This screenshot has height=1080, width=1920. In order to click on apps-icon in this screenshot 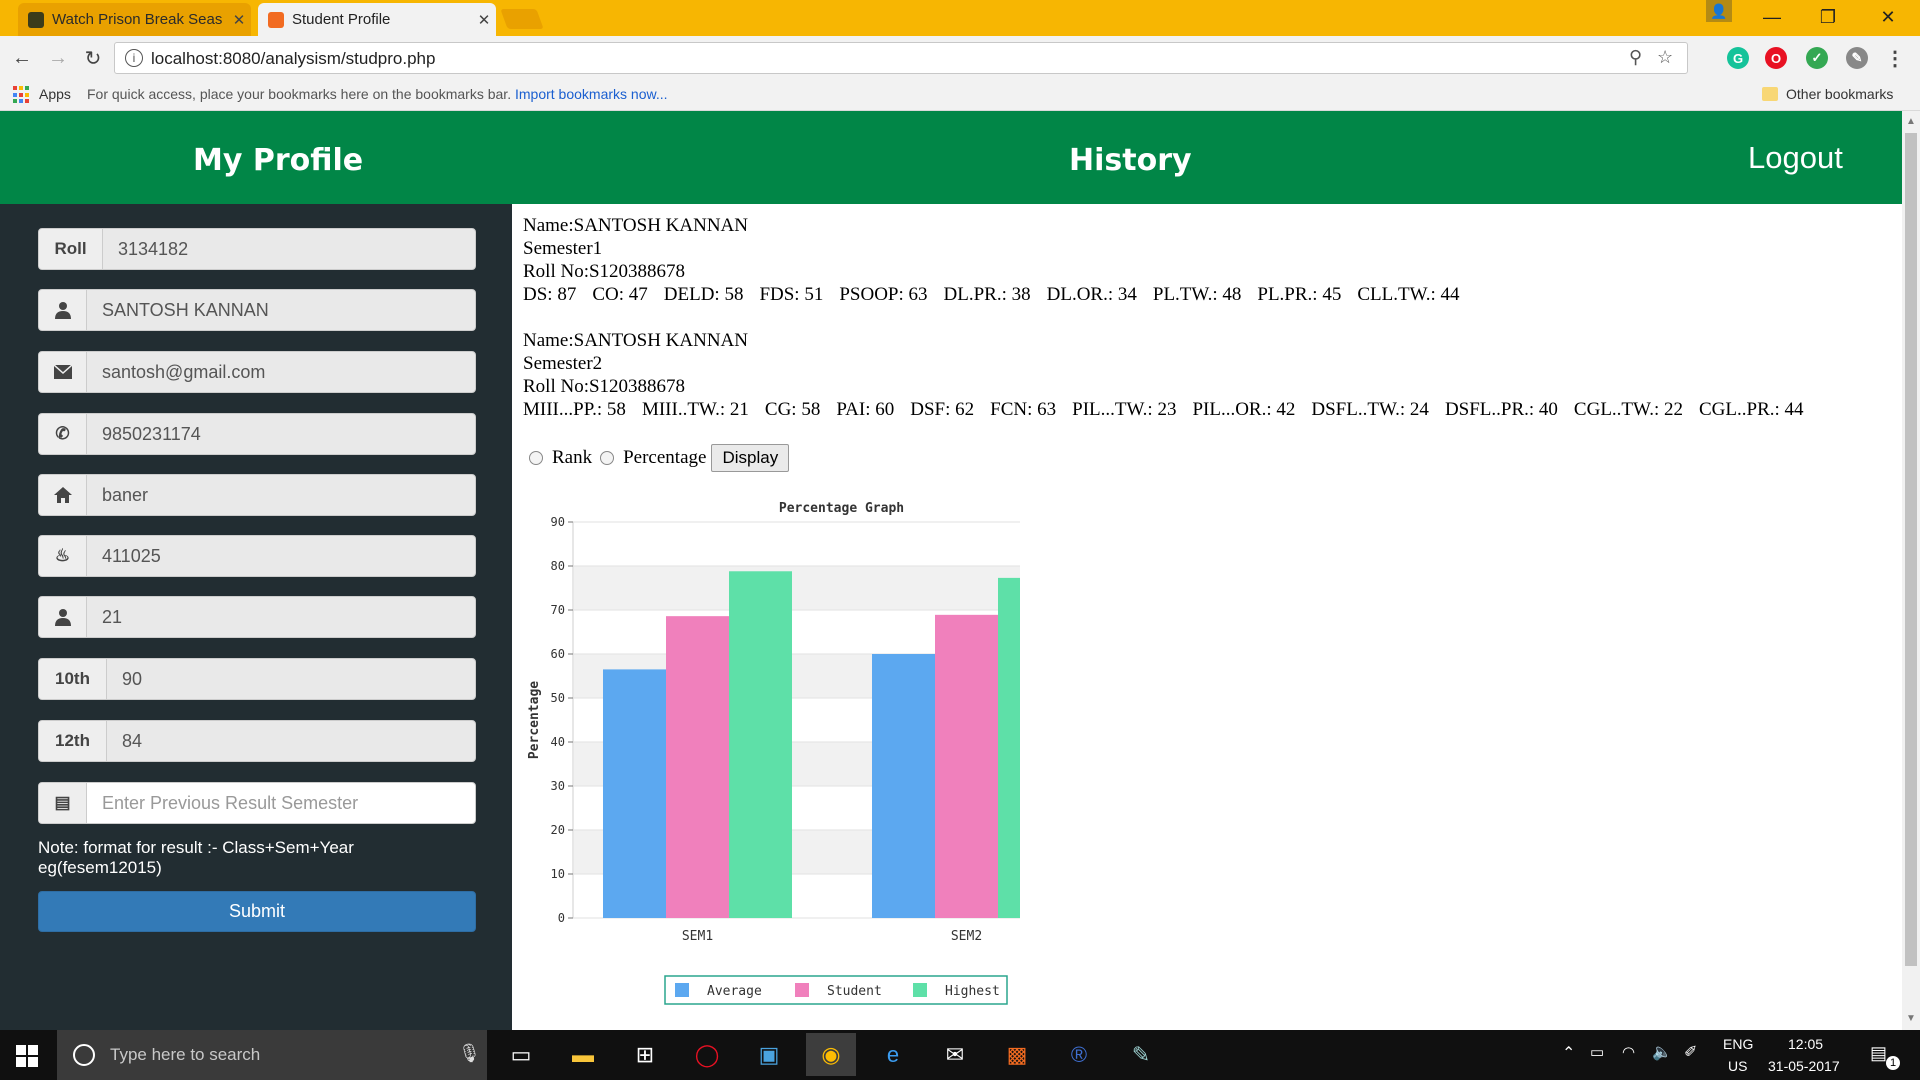, I will do `click(22, 95)`.